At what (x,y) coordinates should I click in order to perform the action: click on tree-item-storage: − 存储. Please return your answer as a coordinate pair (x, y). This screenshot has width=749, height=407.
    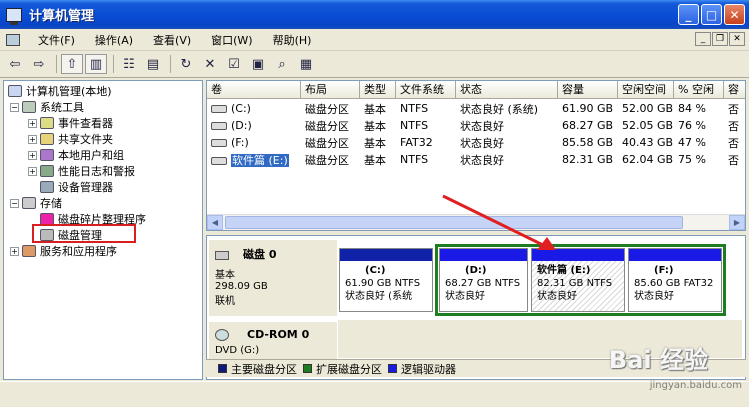
    Looking at the image, I should click on (36, 203).